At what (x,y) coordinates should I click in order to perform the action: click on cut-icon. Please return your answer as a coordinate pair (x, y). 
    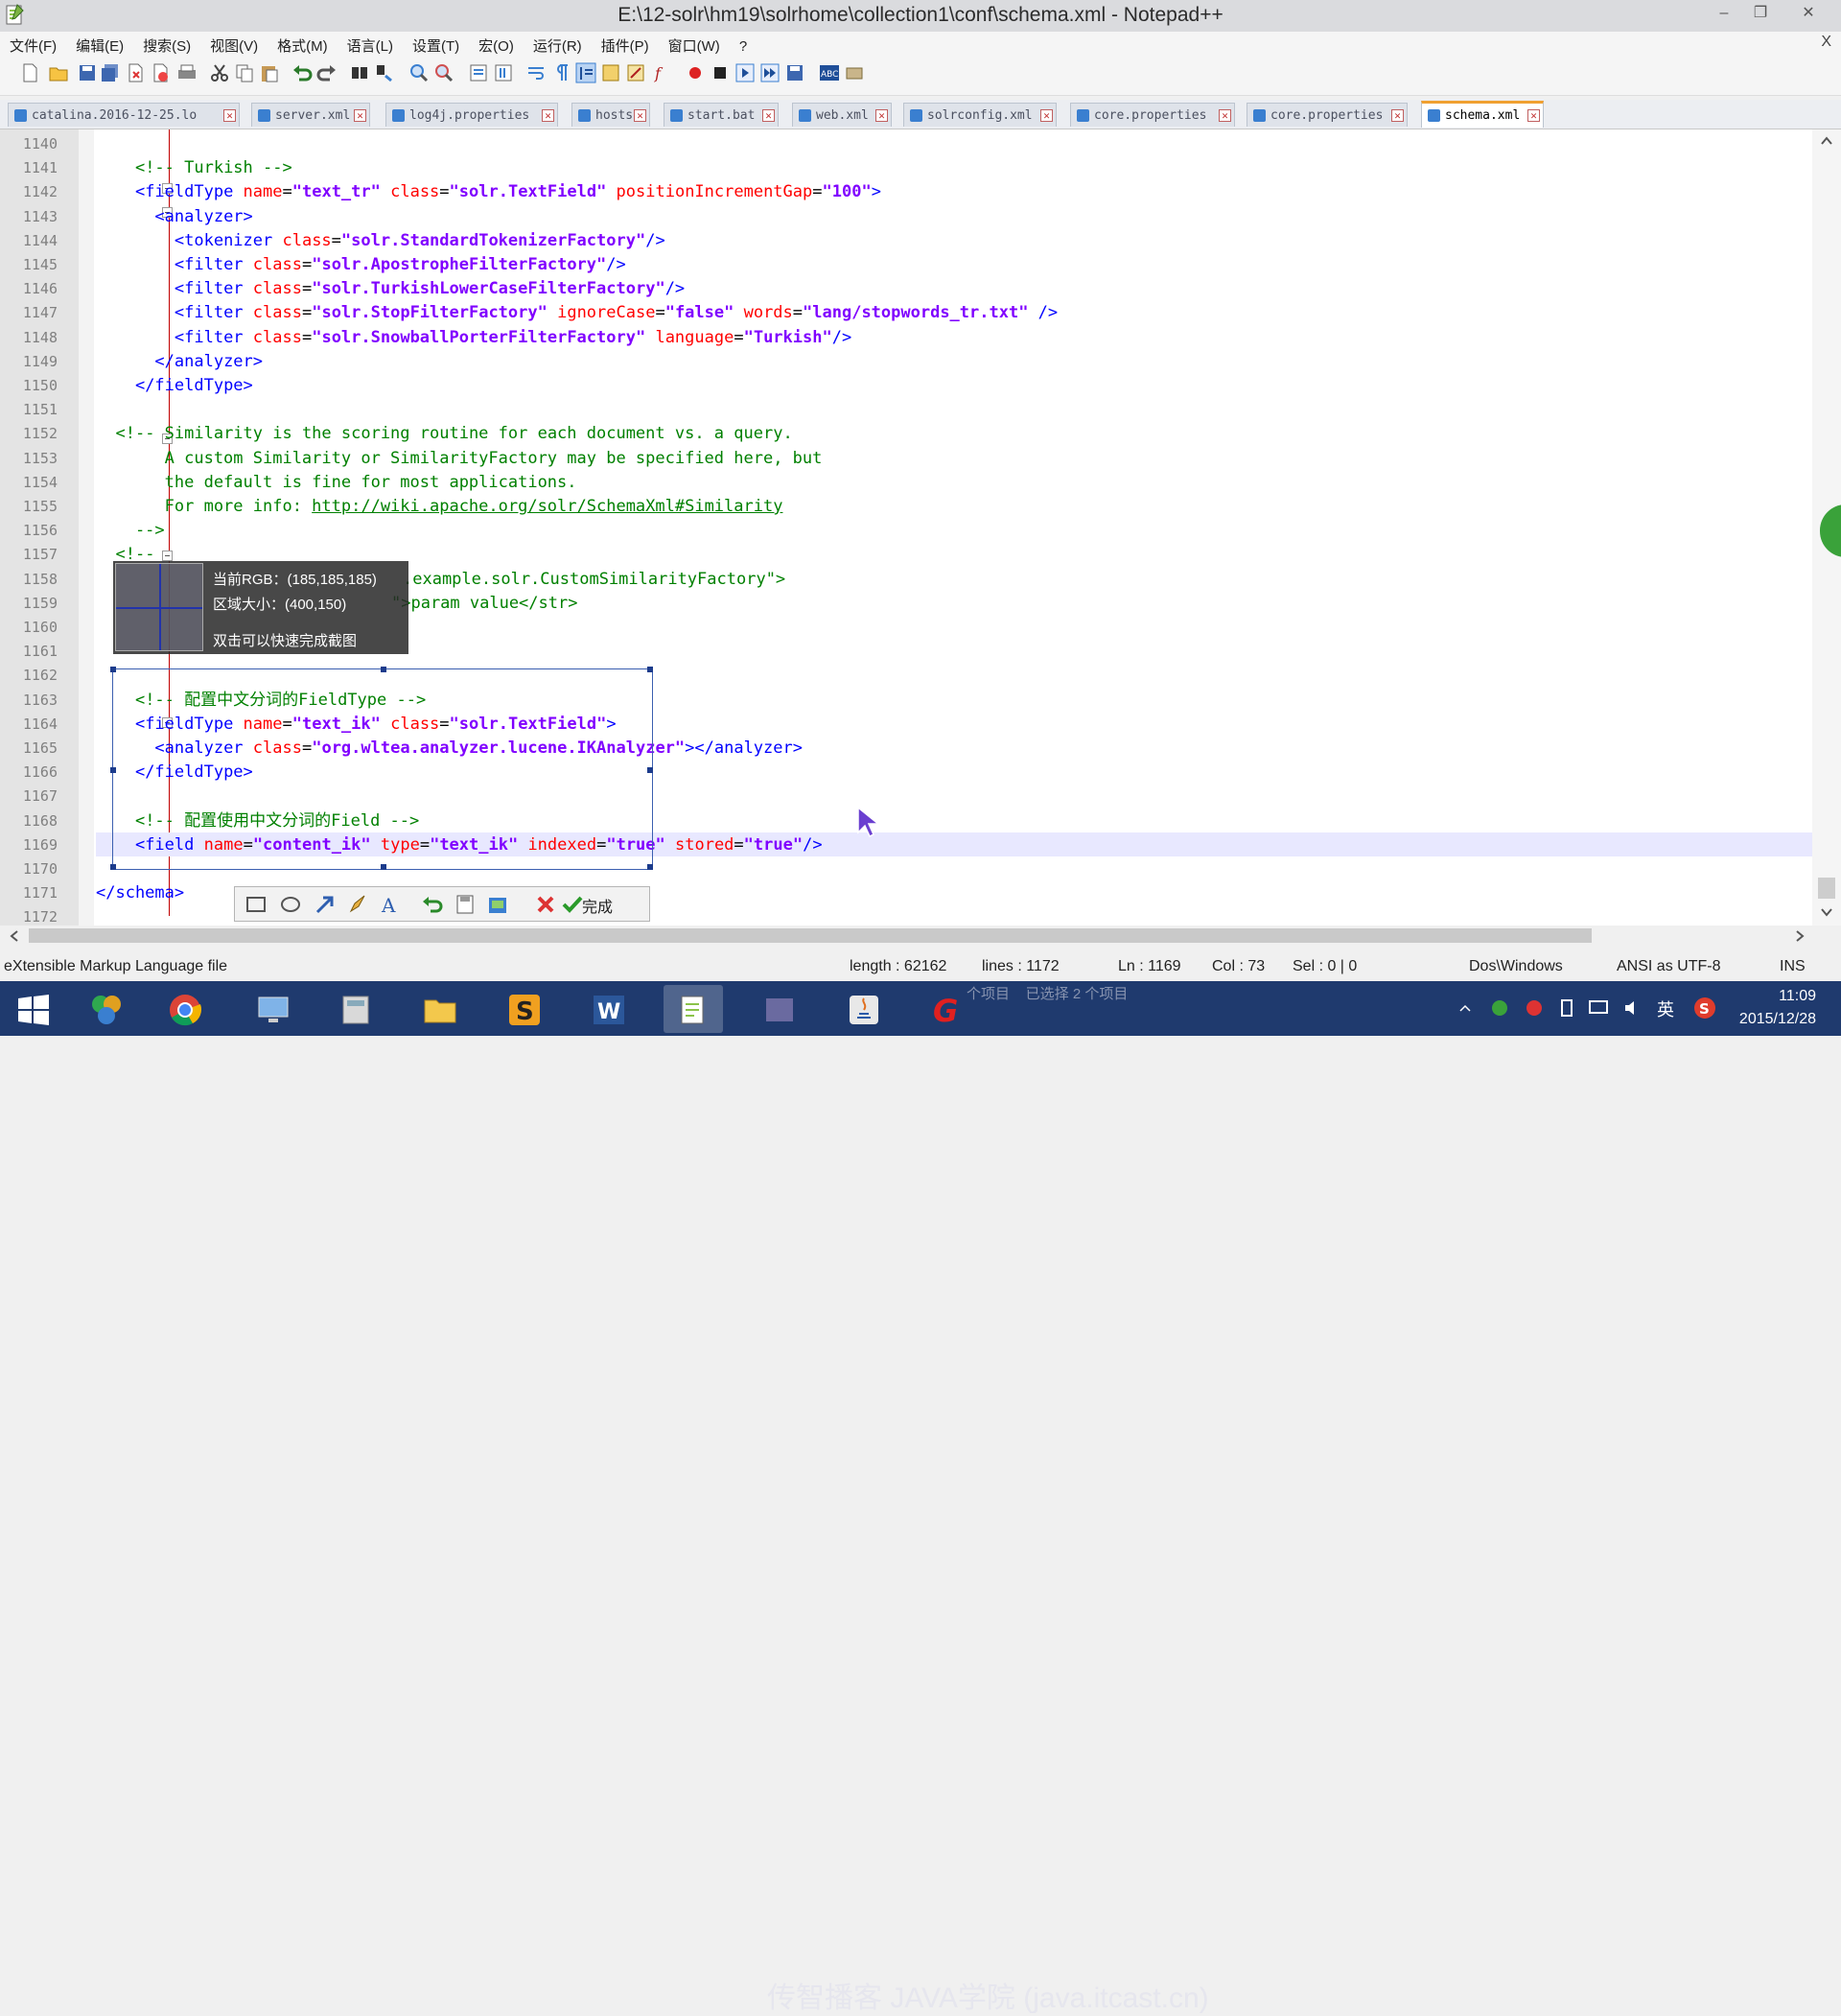
    Looking at the image, I should click on (219, 72).